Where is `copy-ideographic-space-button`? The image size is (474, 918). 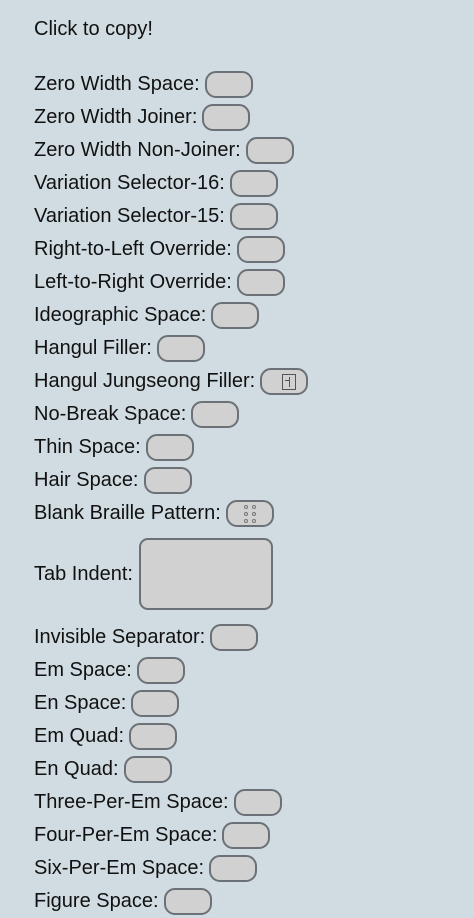 copy-ideographic-space-button is located at coordinates (235, 315).